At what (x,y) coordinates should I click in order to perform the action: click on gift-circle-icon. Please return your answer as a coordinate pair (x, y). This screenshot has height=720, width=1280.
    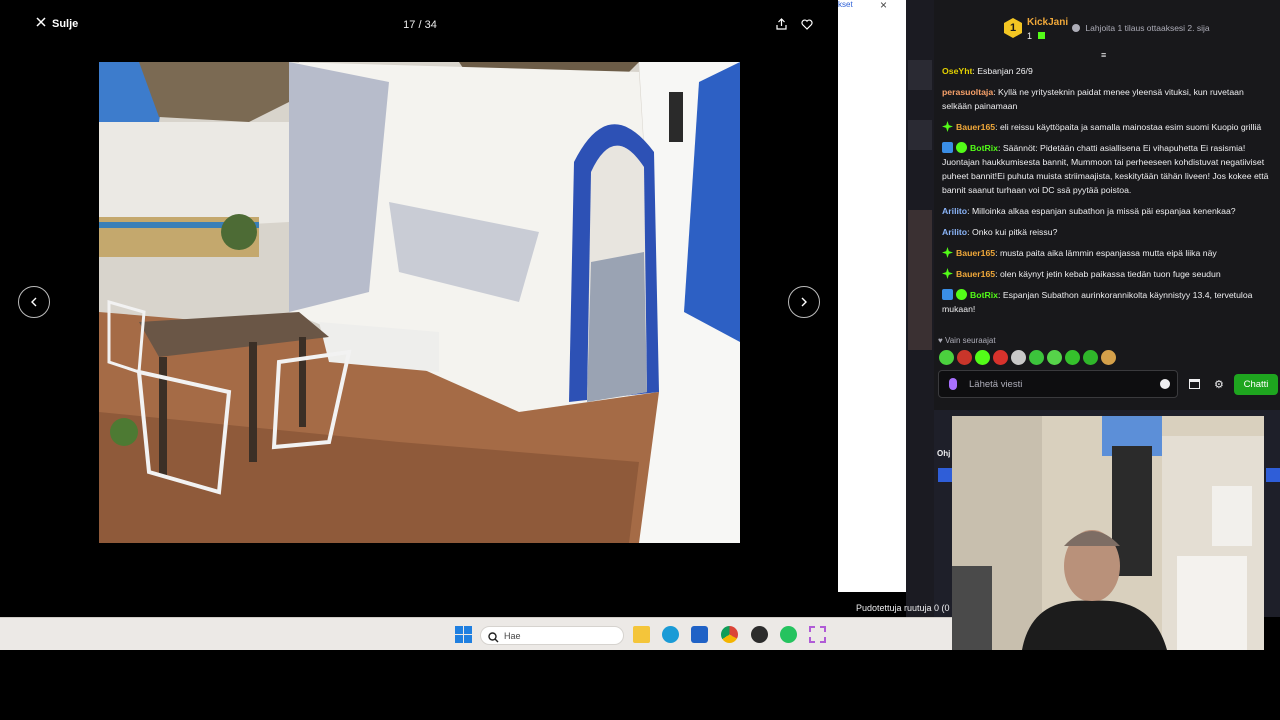
    Looking at the image, I should click on (1076, 28).